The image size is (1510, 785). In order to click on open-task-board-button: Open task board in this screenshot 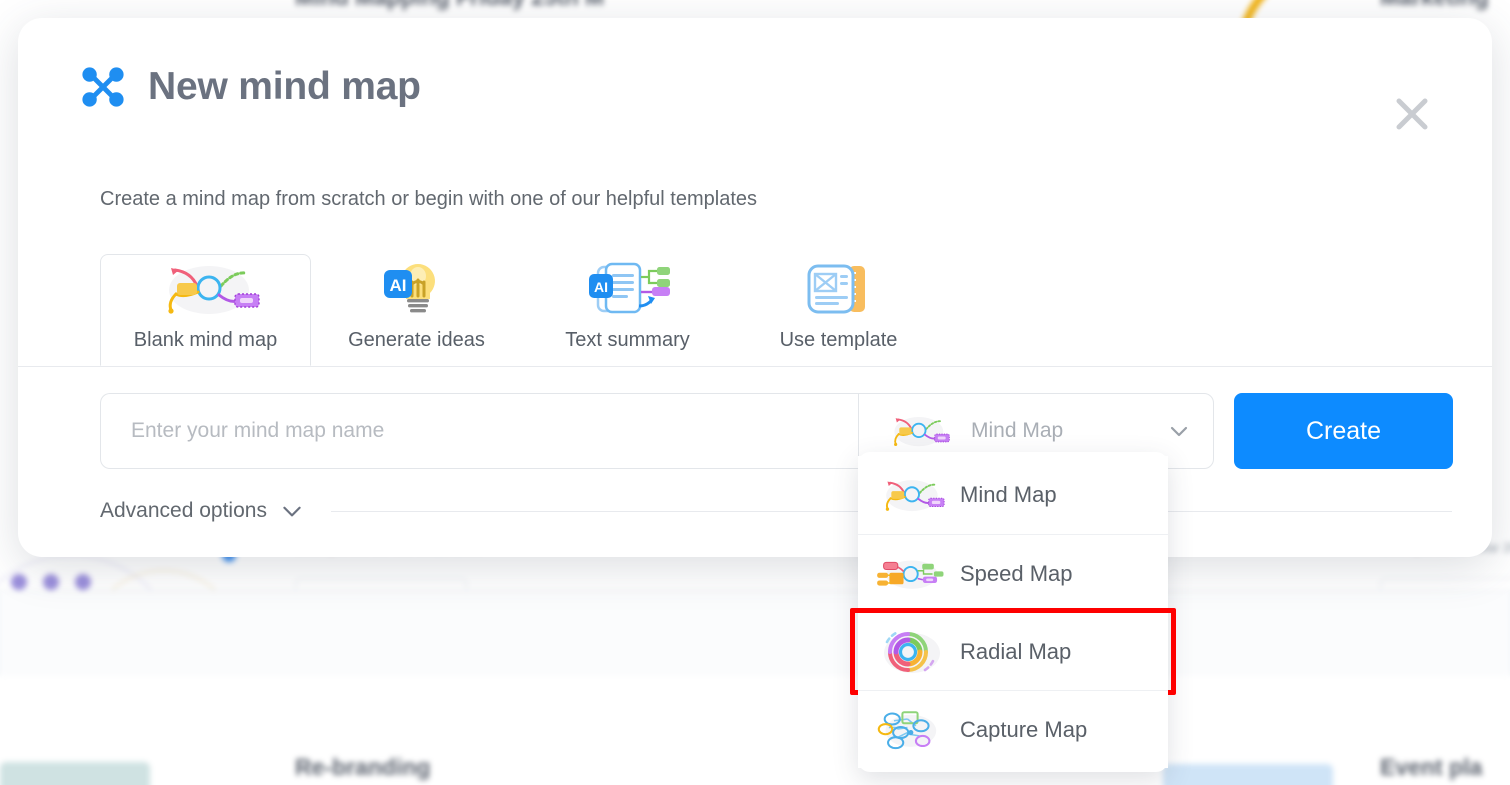, I will do `click(381, 584)`.